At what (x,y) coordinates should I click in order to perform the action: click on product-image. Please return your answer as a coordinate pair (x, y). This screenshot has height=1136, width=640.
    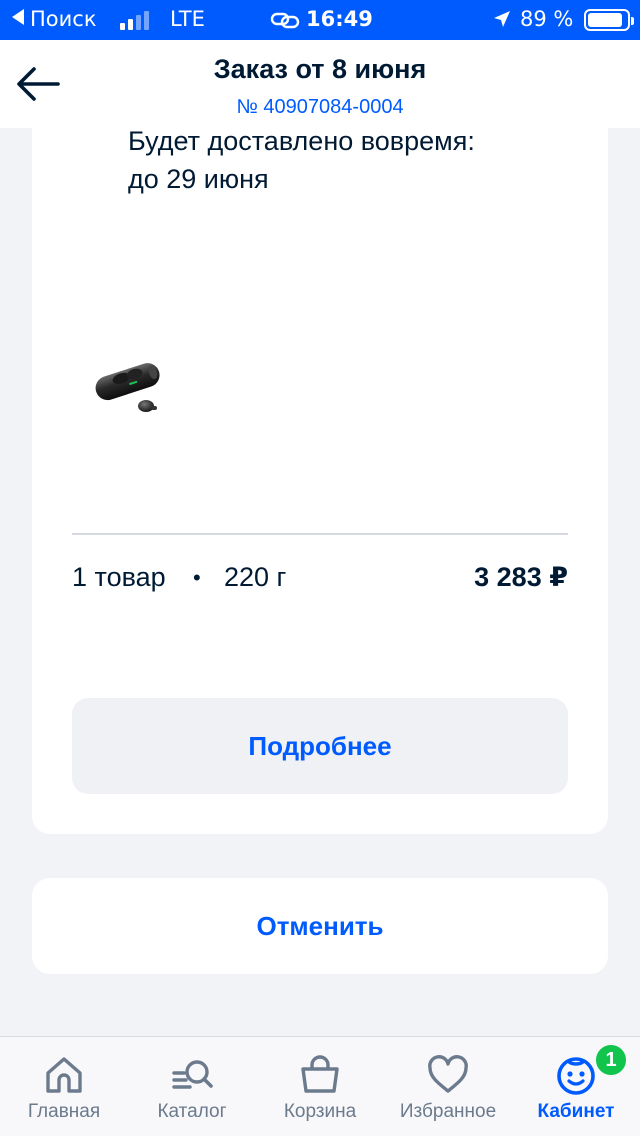
    Looking at the image, I should click on (128, 385).